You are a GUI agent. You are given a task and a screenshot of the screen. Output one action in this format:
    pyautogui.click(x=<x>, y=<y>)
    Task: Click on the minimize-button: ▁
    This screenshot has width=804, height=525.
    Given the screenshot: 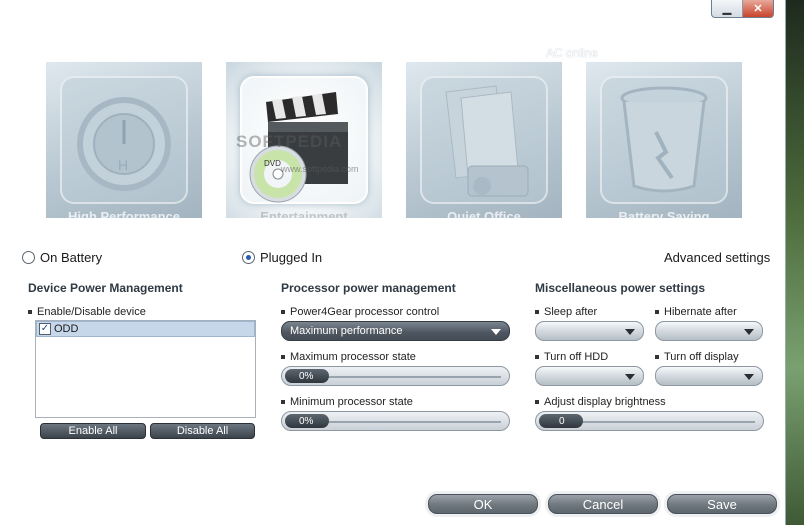 What is the action you would take?
    pyautogui.click(x=727, y=8)
    